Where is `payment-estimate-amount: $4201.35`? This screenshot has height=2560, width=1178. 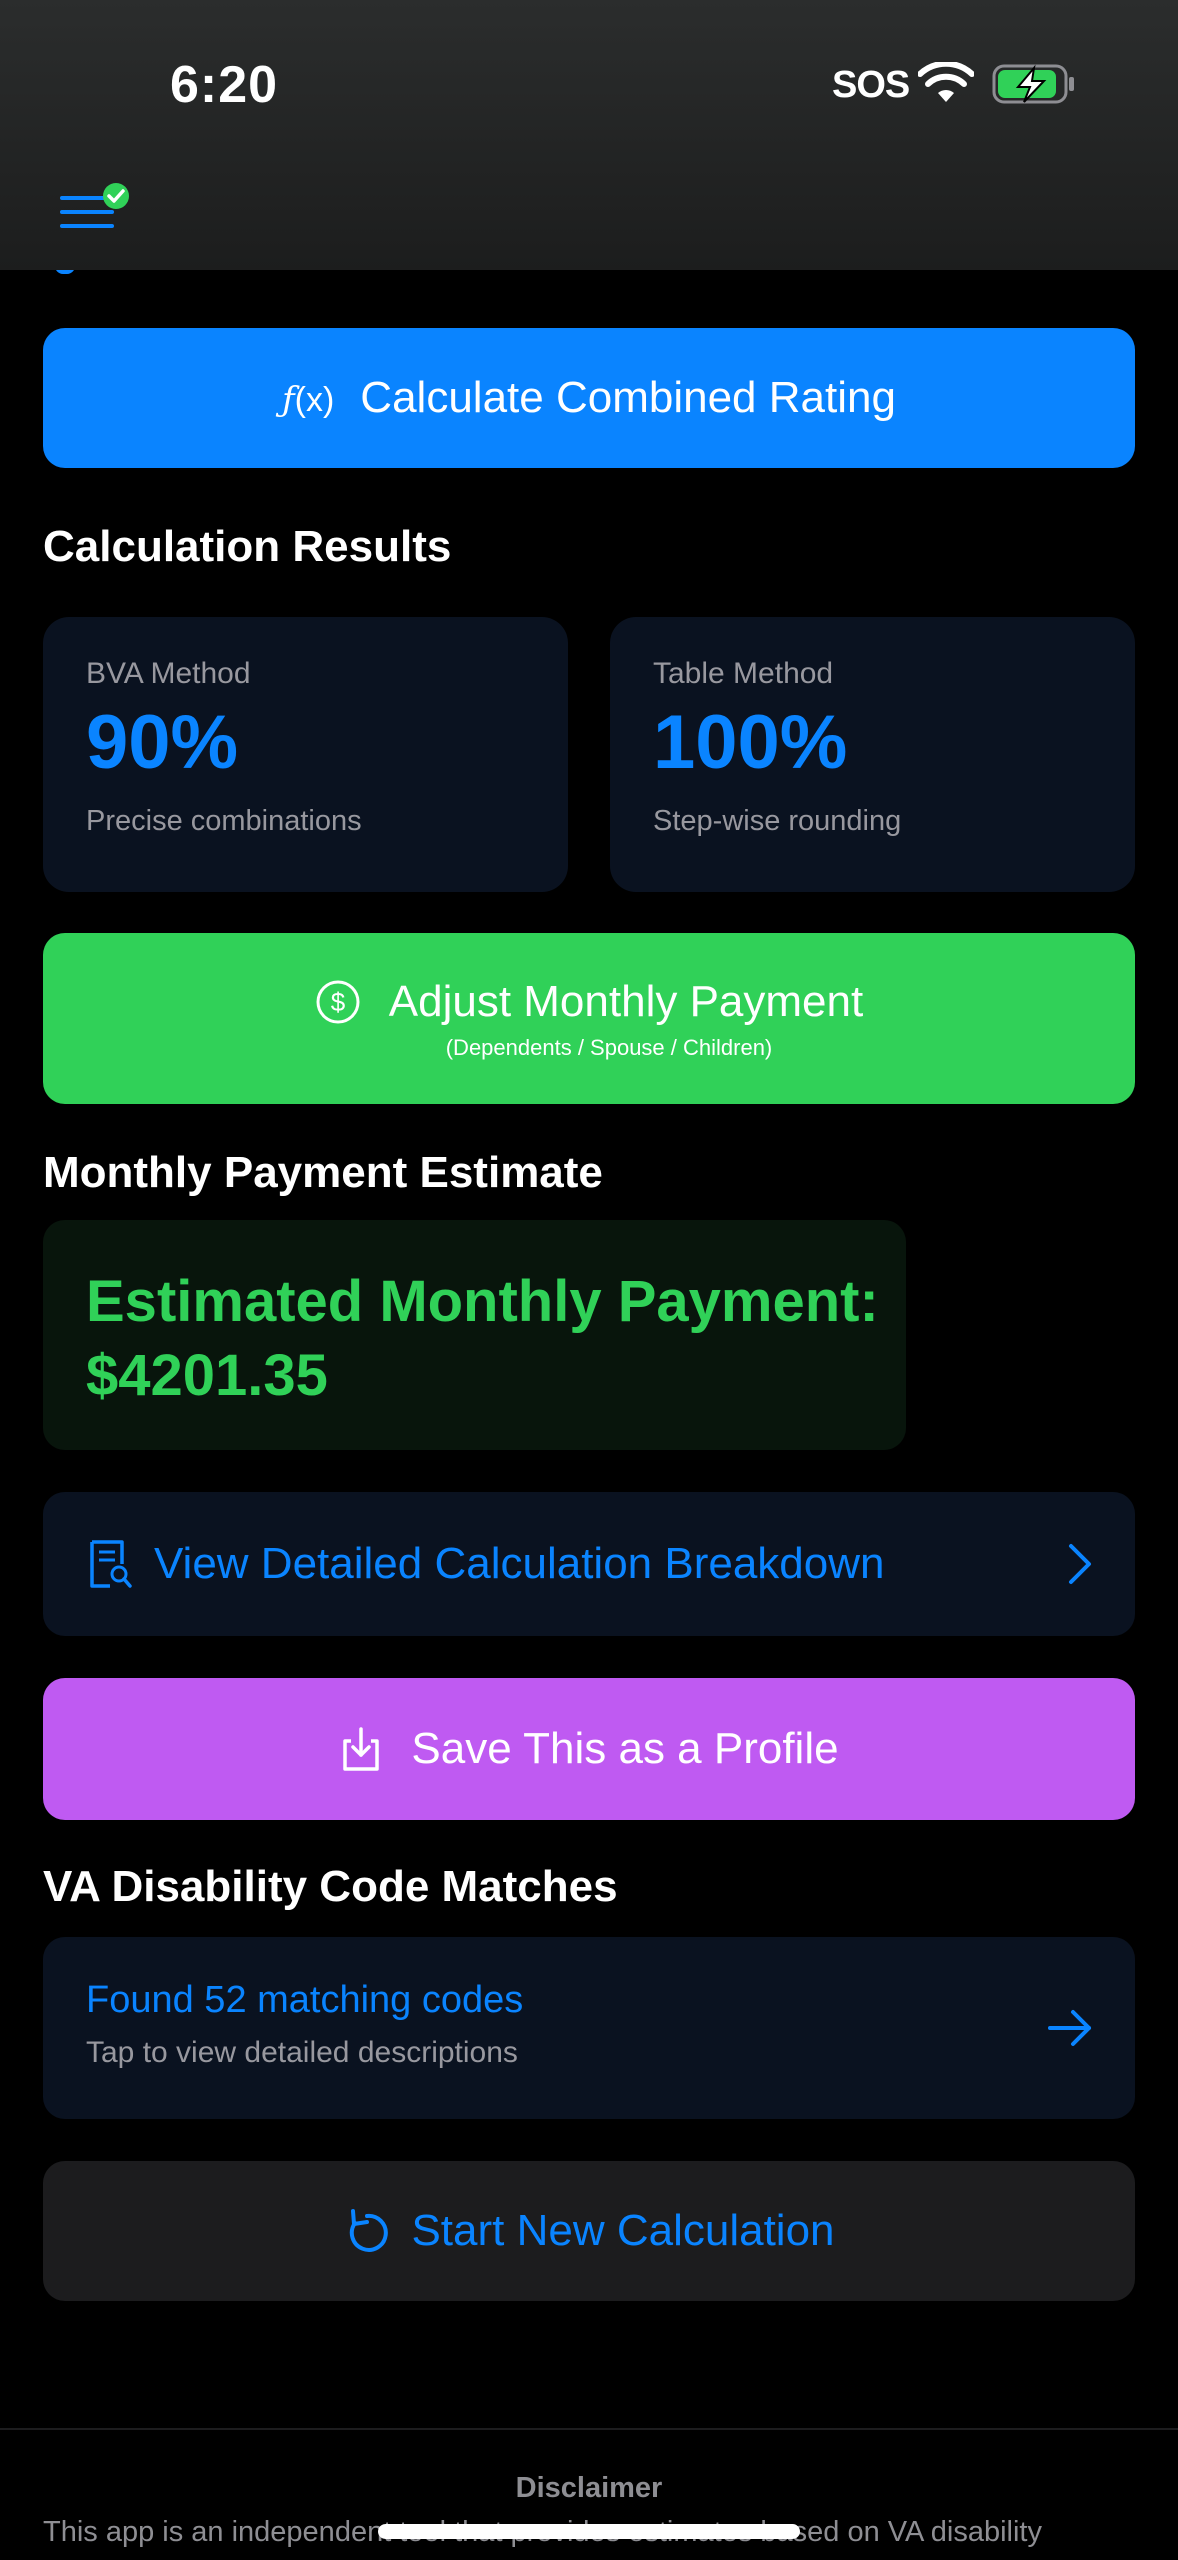
payment-estimate-amount: $4201.35 is located at coordinates (207, 1375).